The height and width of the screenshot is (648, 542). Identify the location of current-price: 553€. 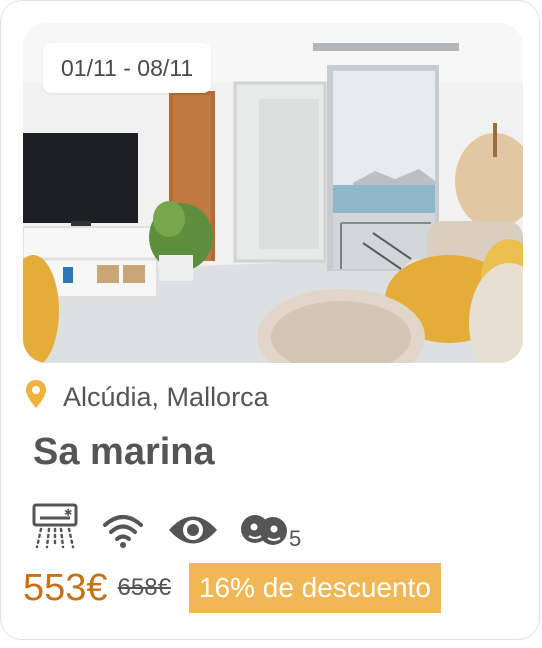
(65, 587).